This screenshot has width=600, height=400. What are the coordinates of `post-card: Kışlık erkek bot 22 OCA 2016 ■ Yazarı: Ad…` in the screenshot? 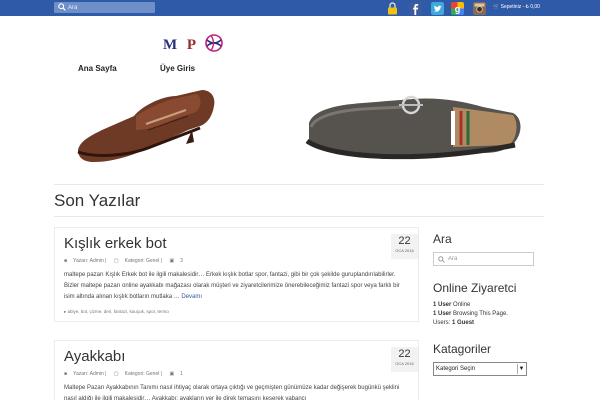 It's located at (236, 274).